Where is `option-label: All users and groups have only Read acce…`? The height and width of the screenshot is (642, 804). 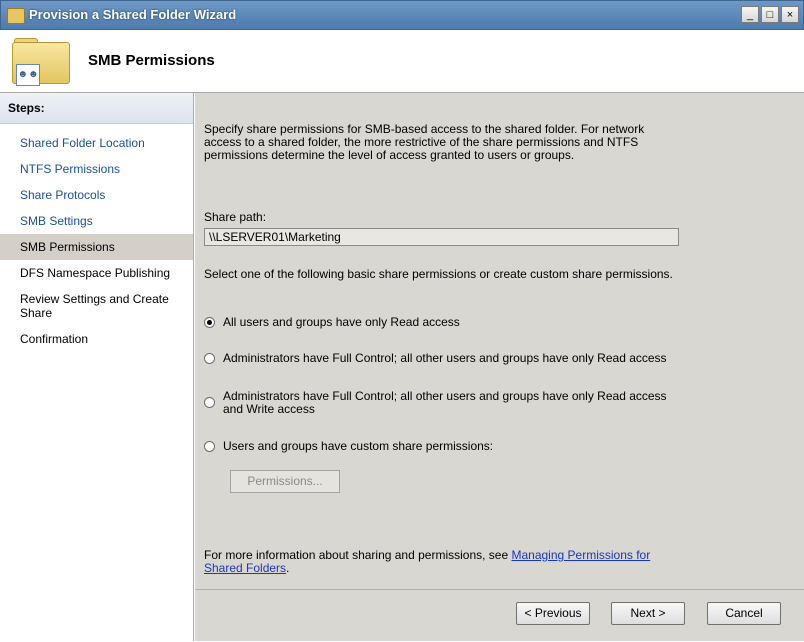
option-label: All users and groups have only Read acce… is located at coordinates (341, 322).